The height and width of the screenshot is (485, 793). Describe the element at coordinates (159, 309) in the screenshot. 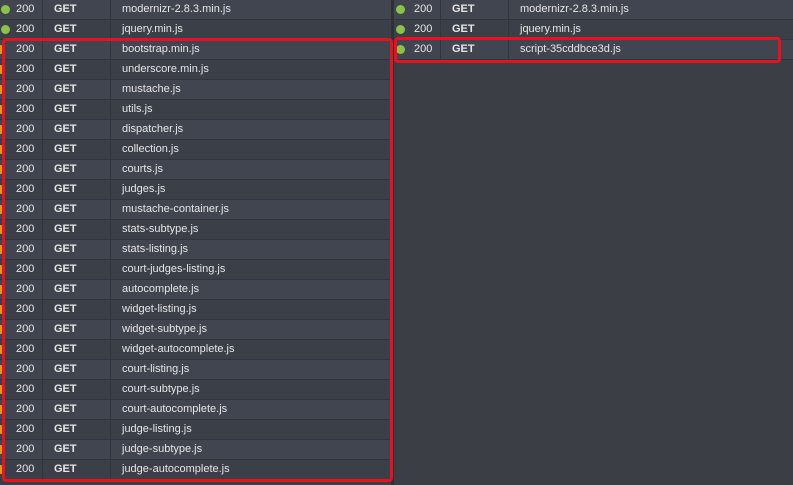

I see `request-filename: widget-listing.js` at that location.